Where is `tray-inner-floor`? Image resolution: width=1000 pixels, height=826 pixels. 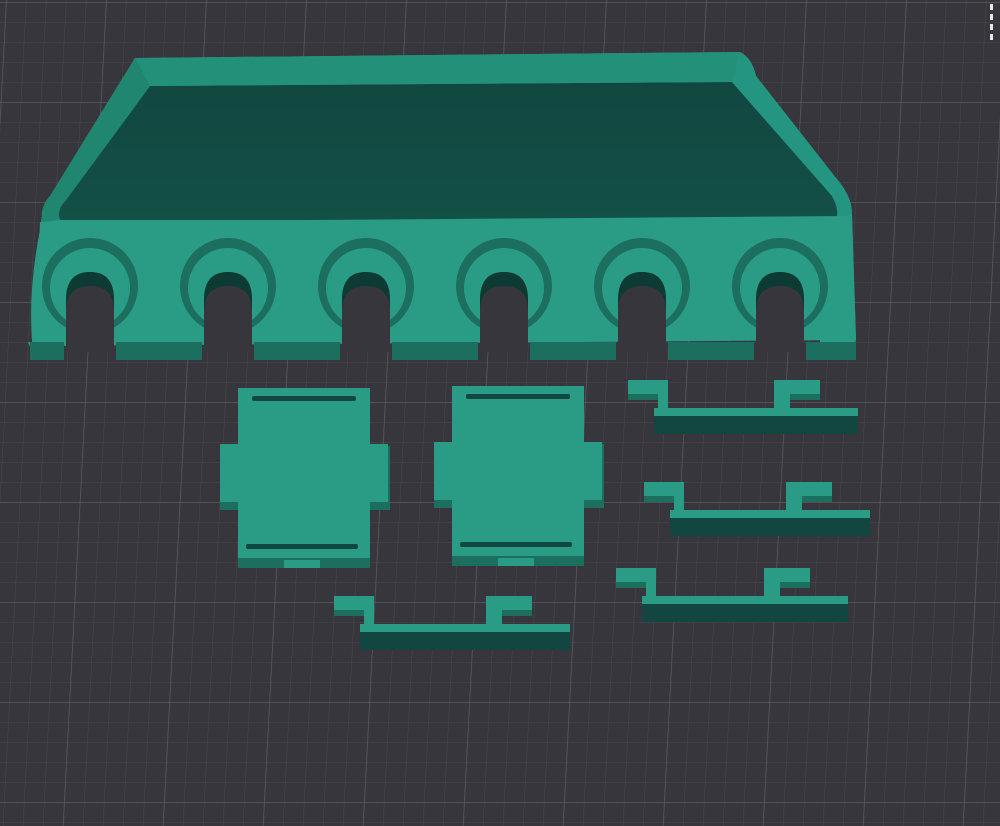
tray-inner-floor is located at coordinates (448, 151).